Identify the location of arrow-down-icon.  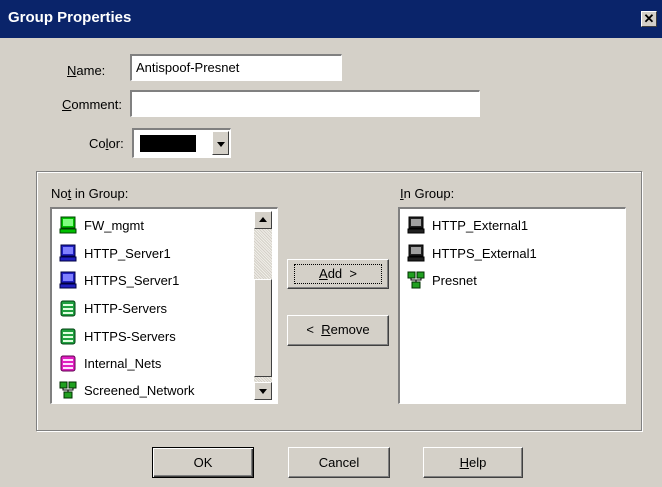
(263, 391).